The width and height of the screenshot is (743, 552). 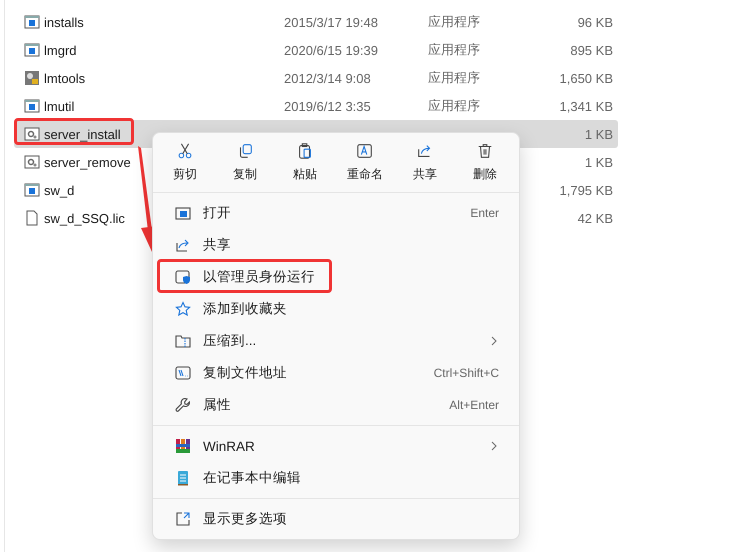 I want to click on file-name: server_remove, so click(x=87, y=162).